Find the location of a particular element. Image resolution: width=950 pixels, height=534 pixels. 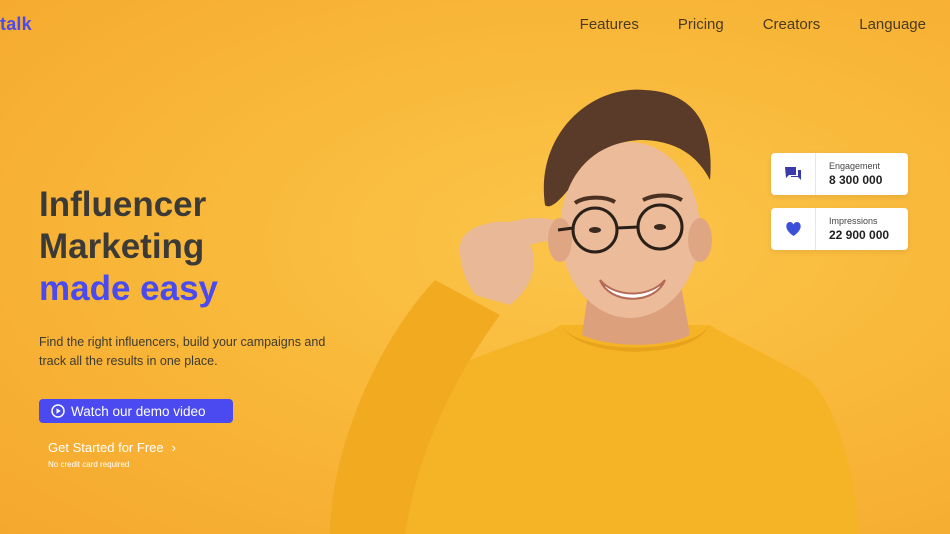

nav-item-creators: Creators is located at coordinates (792, 24).